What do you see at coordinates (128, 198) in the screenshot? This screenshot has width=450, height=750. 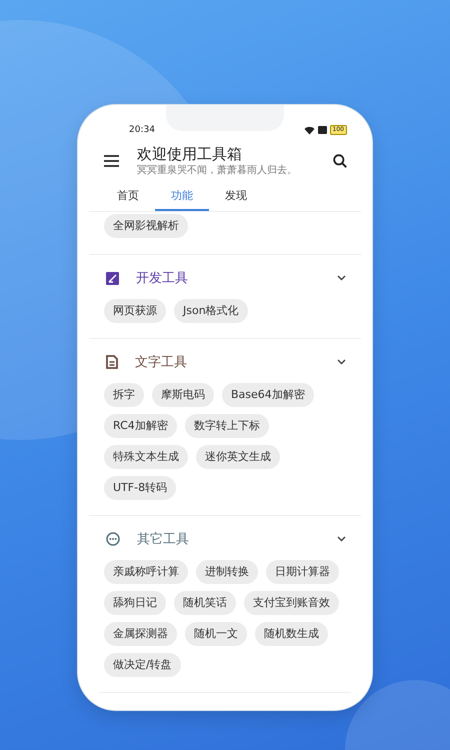 I see `tab: 首页` at bounding box center [128, 198].